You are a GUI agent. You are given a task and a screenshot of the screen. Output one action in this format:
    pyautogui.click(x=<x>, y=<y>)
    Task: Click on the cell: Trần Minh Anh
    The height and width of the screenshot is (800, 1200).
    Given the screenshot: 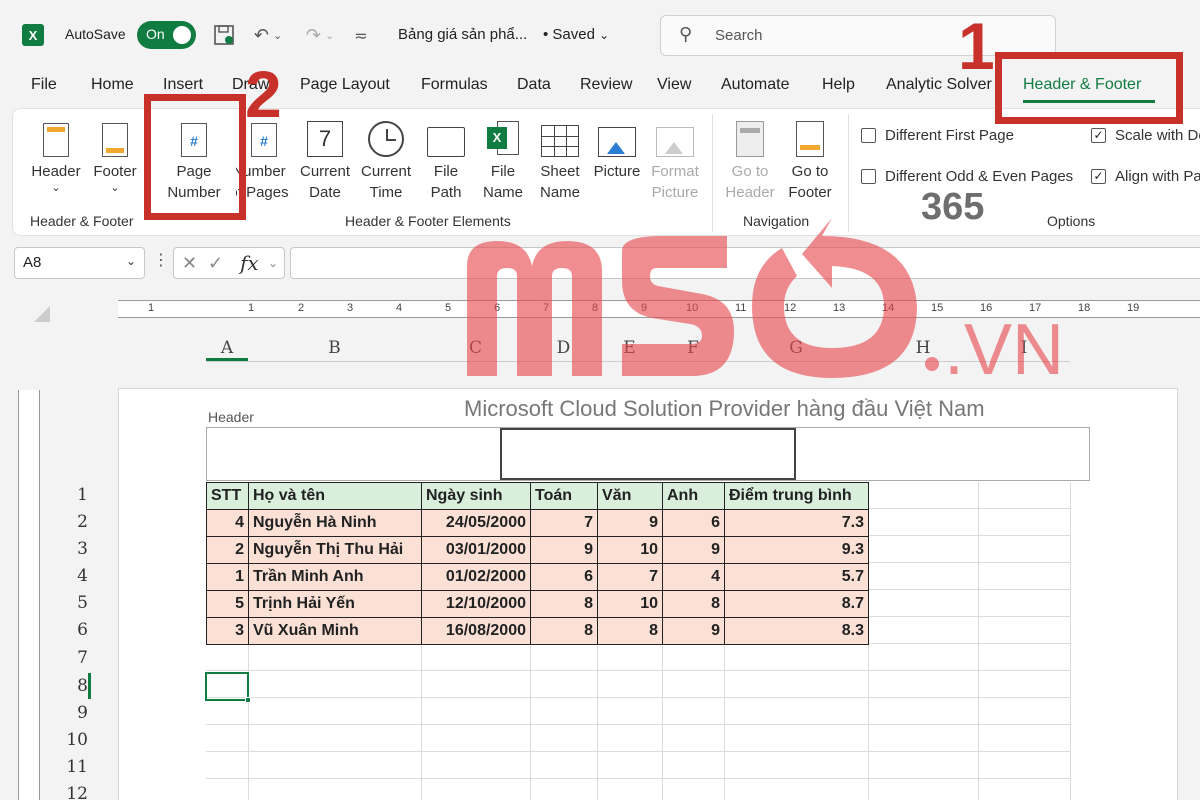 What is the action you would take?
    pyautogui.click(x=335, y=577)
    